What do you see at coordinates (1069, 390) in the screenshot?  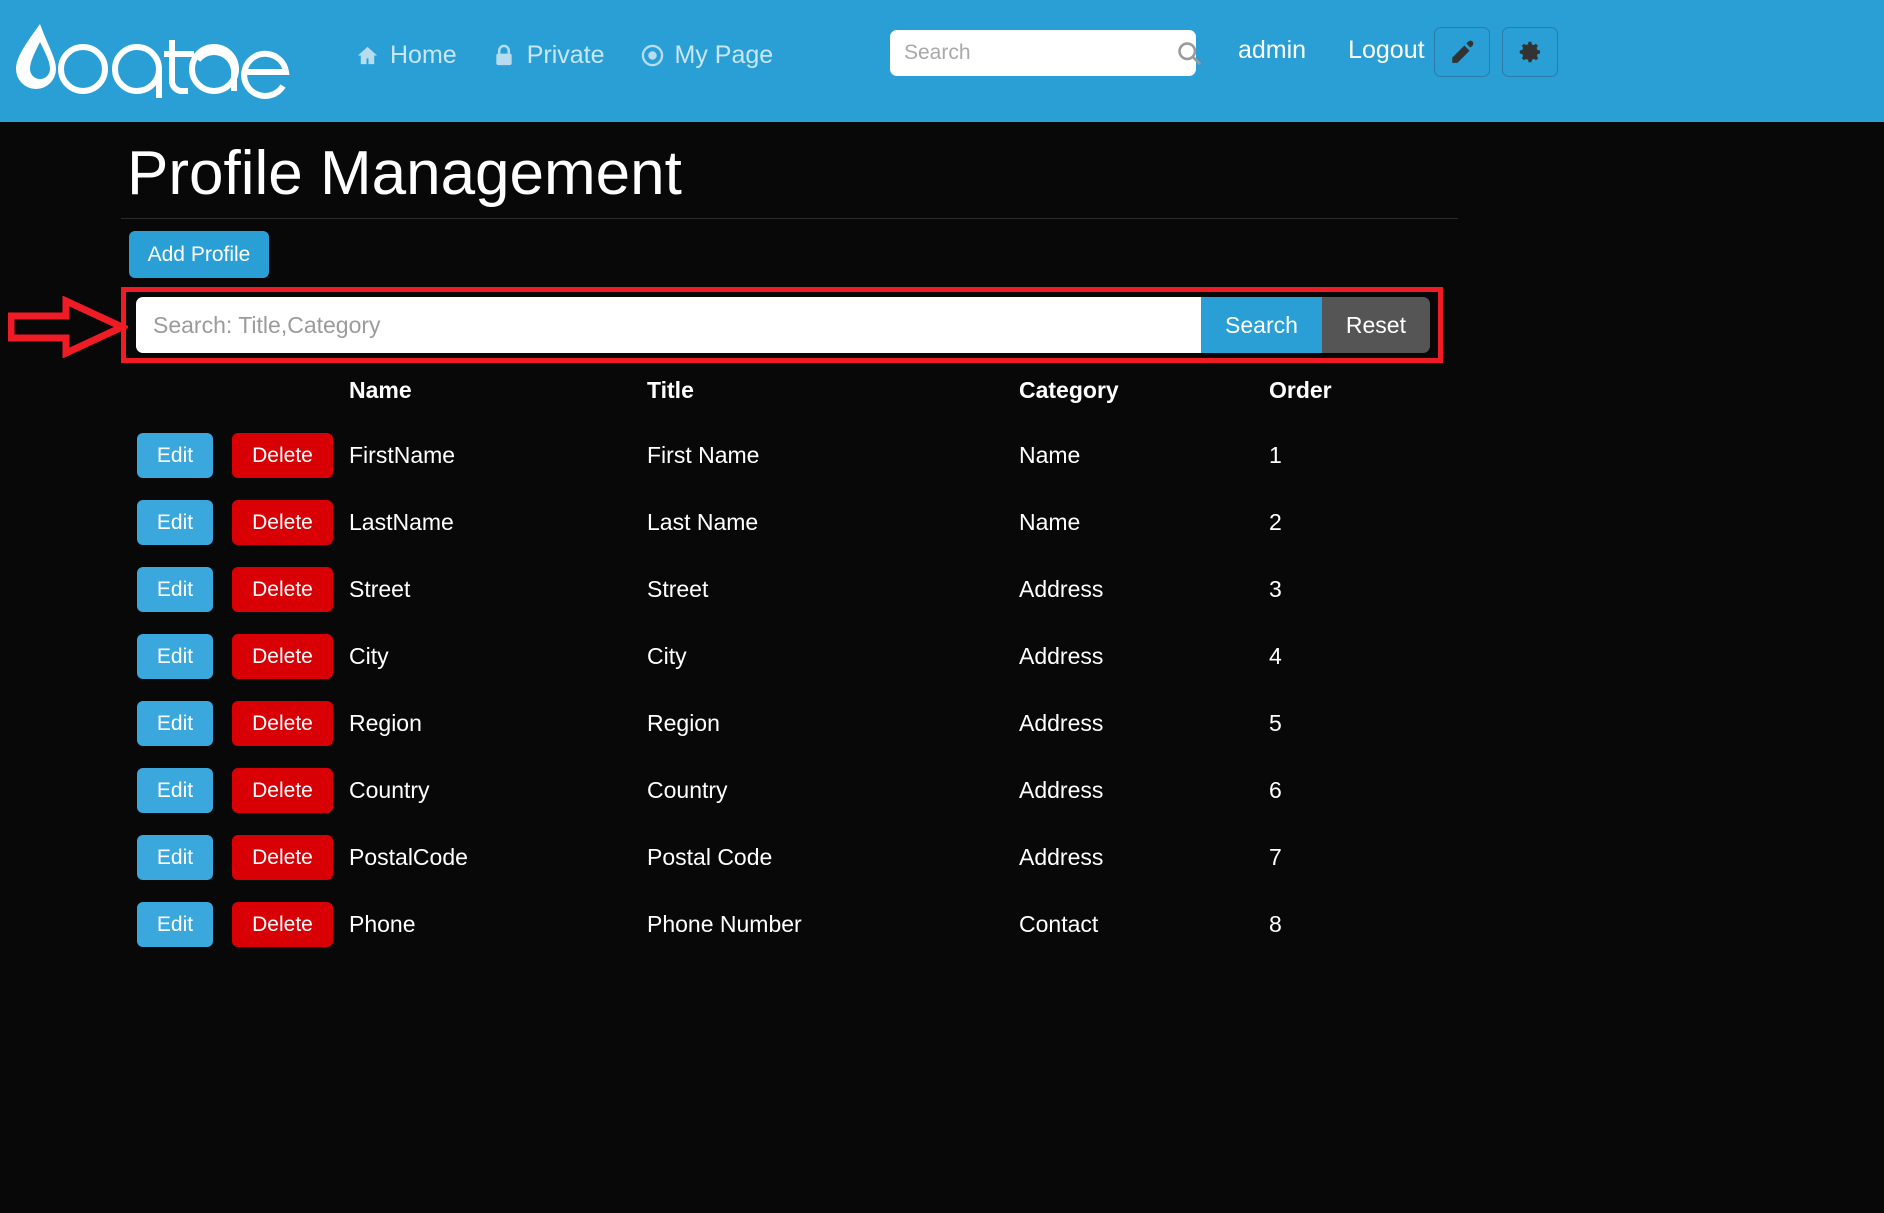 I see `column-header-category: Category` at bounding box center [1069, 390].